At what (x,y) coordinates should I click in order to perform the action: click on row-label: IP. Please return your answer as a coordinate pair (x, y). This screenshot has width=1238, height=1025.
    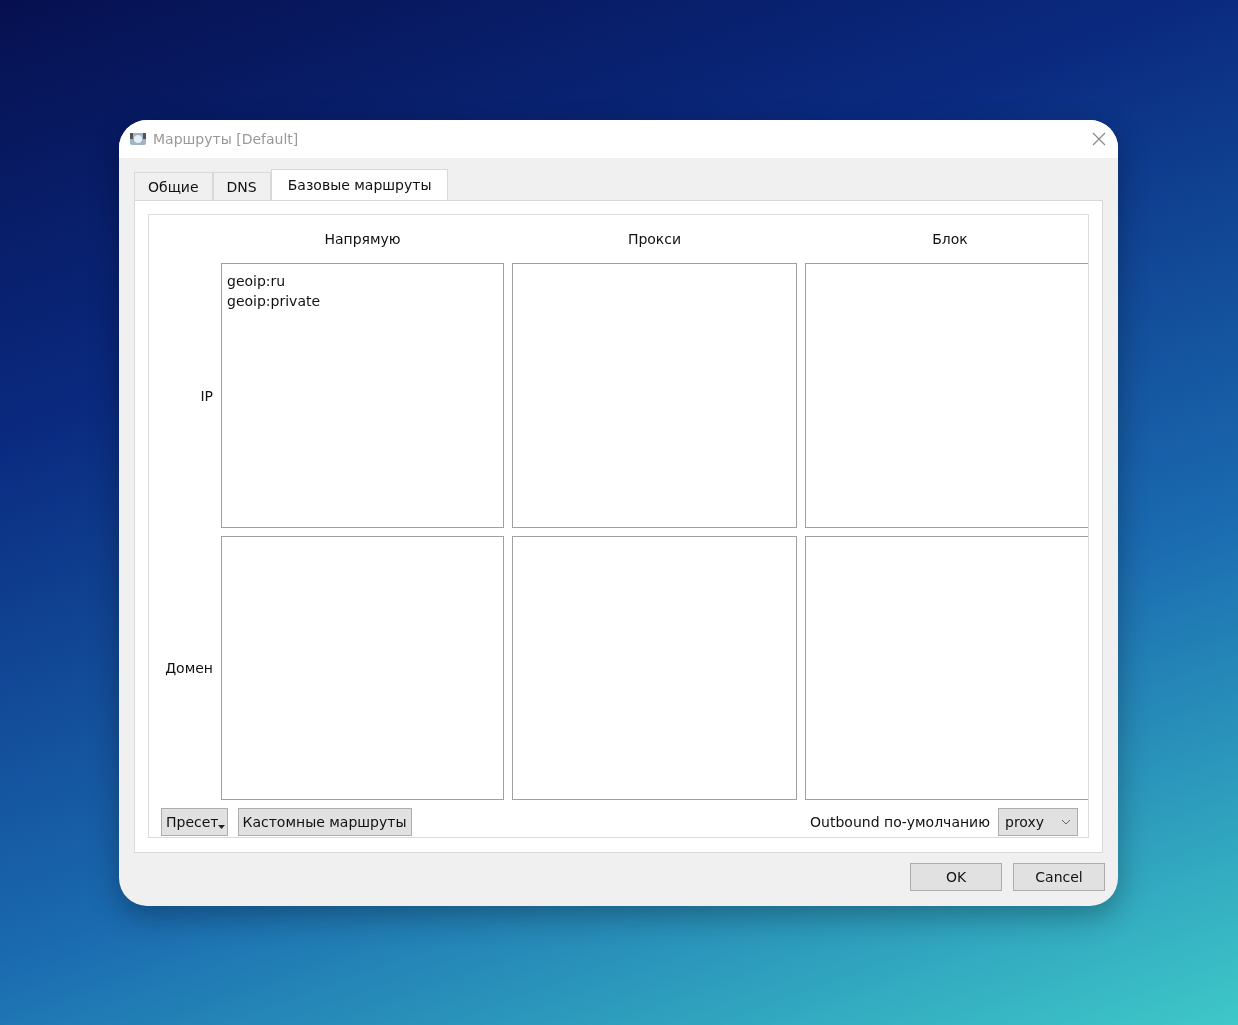
    Looking at the image, I should click on (206, 395).